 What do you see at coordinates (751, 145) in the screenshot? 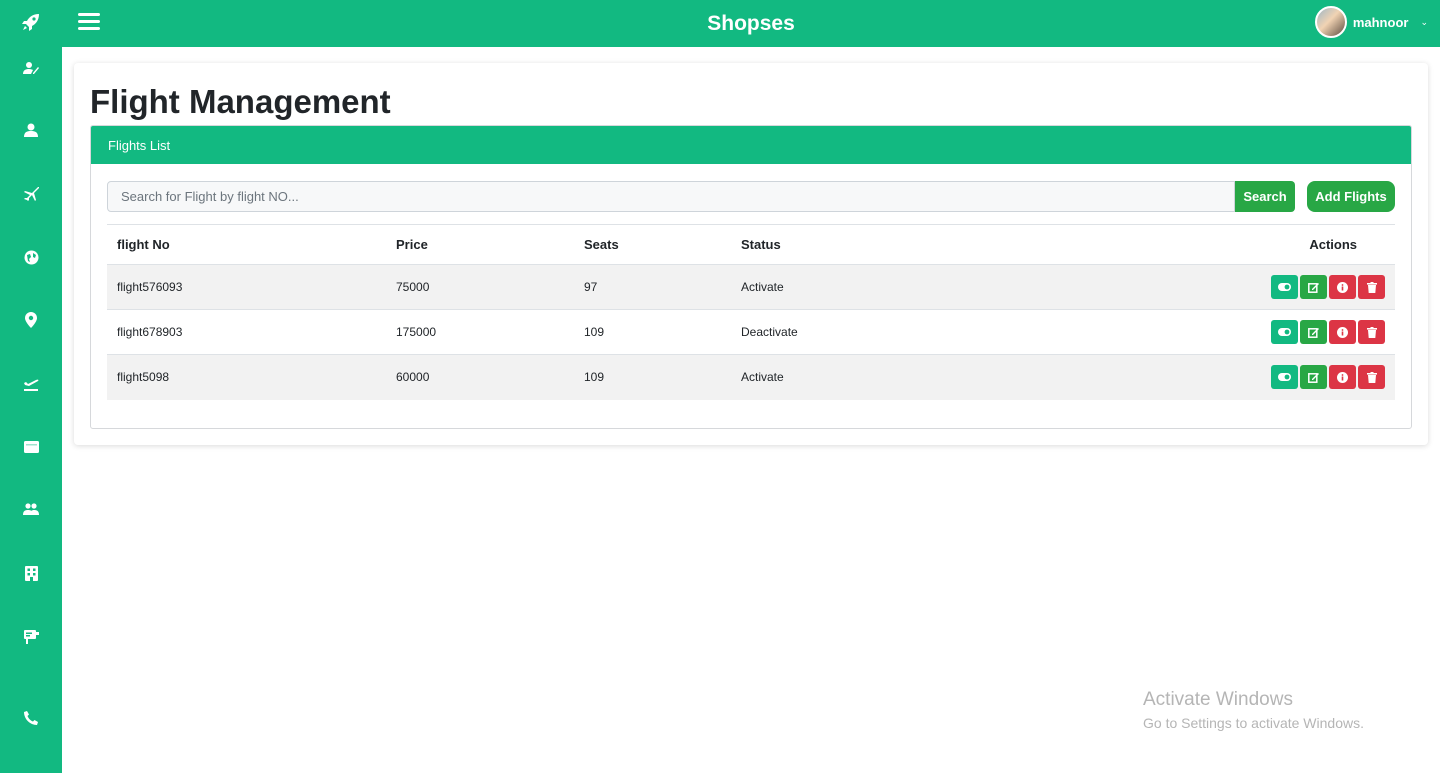
I see `panel-header: Flights List` at bounding box center [751, 145].